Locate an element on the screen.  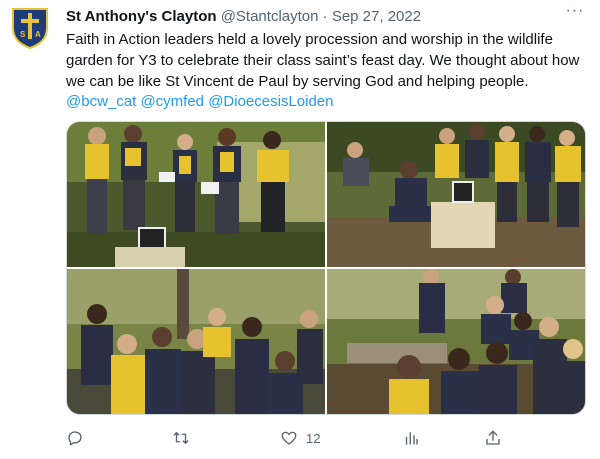
author-name: St Anthony's Clayton is located at coordinates (141, 16).